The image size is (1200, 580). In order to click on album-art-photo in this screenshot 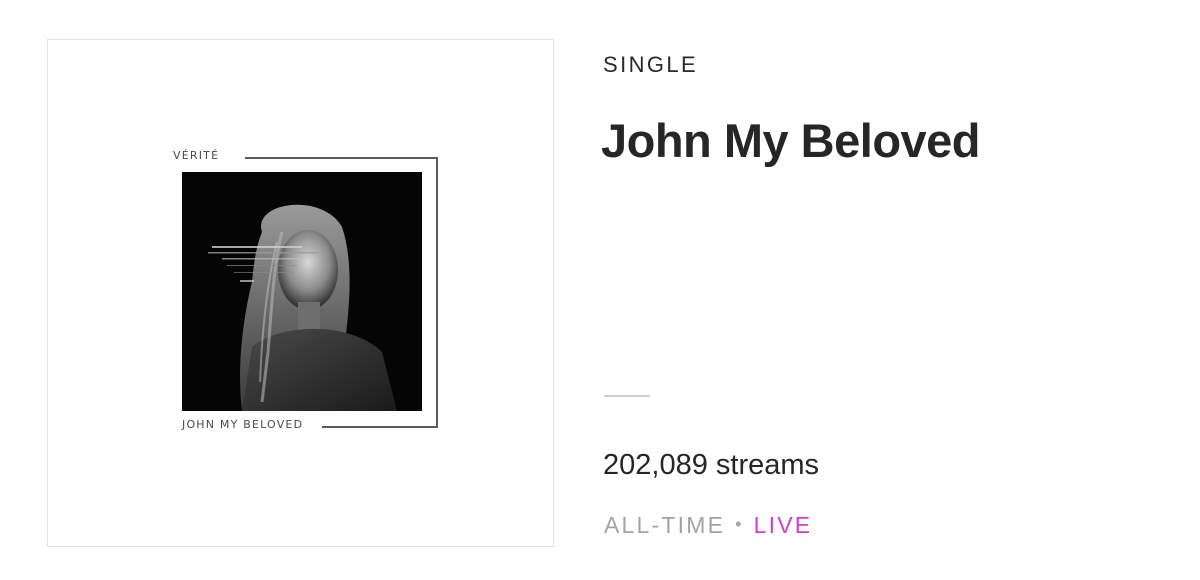, I will do `click(302, 291)`.